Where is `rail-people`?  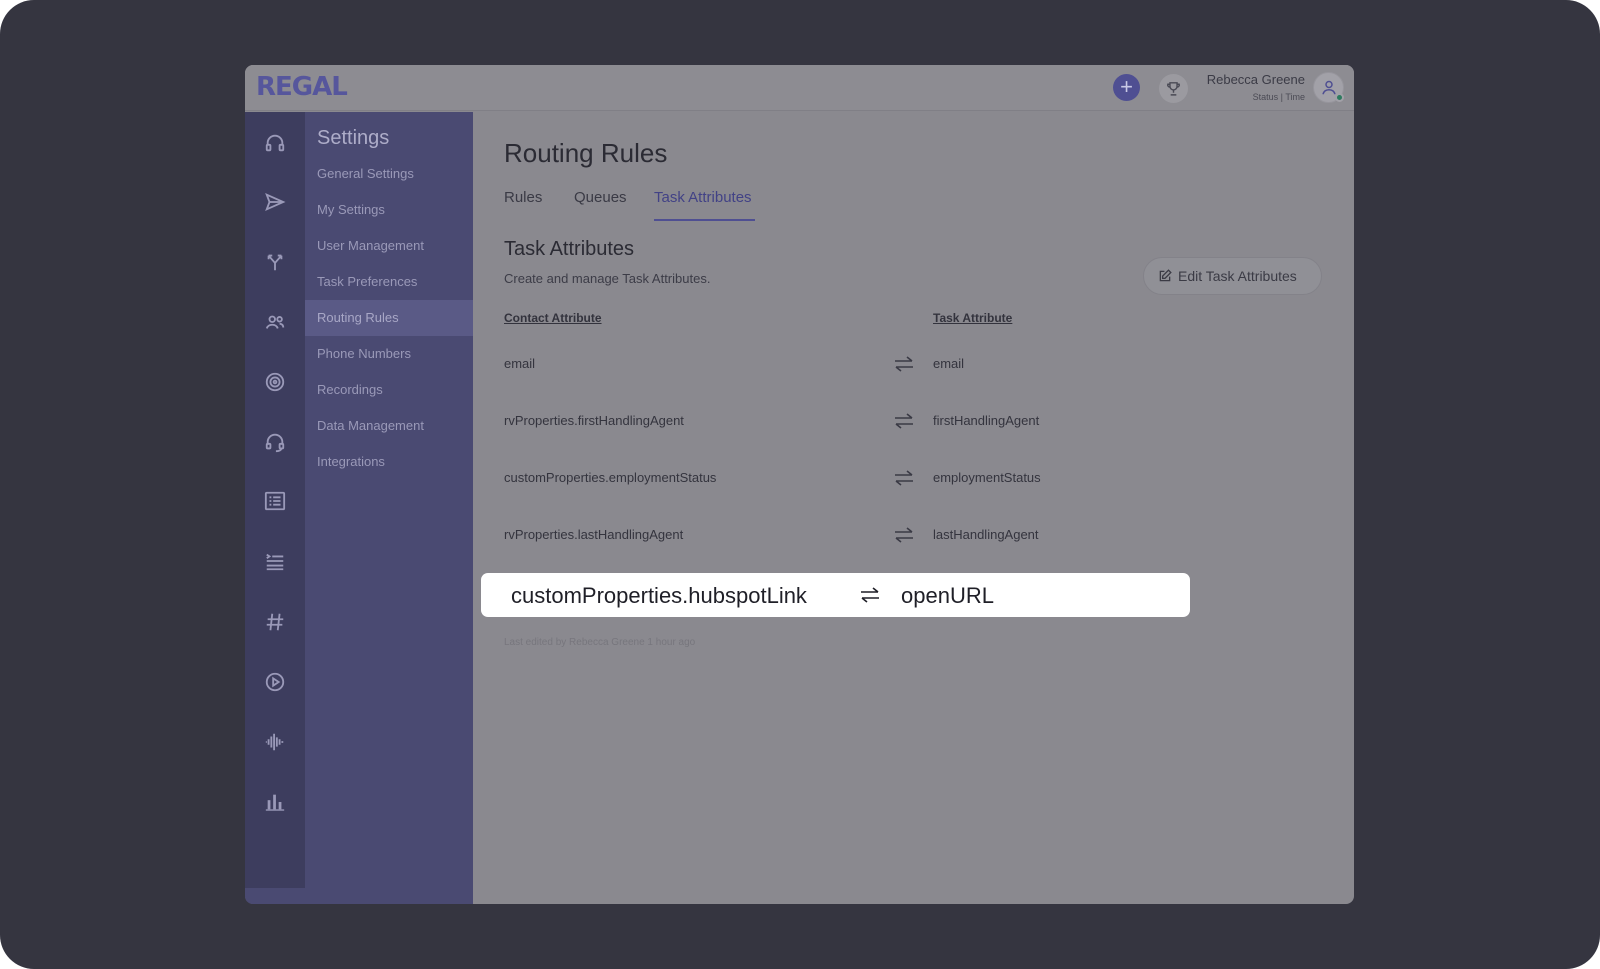 rail-people is located at coordinates (275, 322).